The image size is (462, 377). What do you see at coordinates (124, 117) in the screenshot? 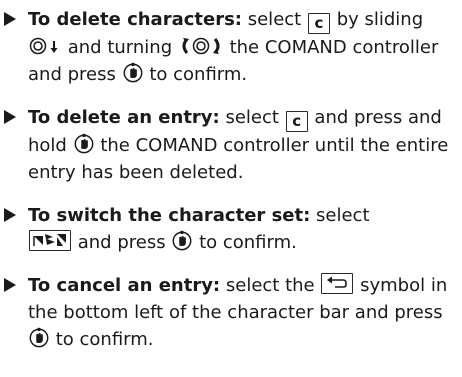
I see `instruction-heading: To delete an entry:` at bounding box center [124, 117].